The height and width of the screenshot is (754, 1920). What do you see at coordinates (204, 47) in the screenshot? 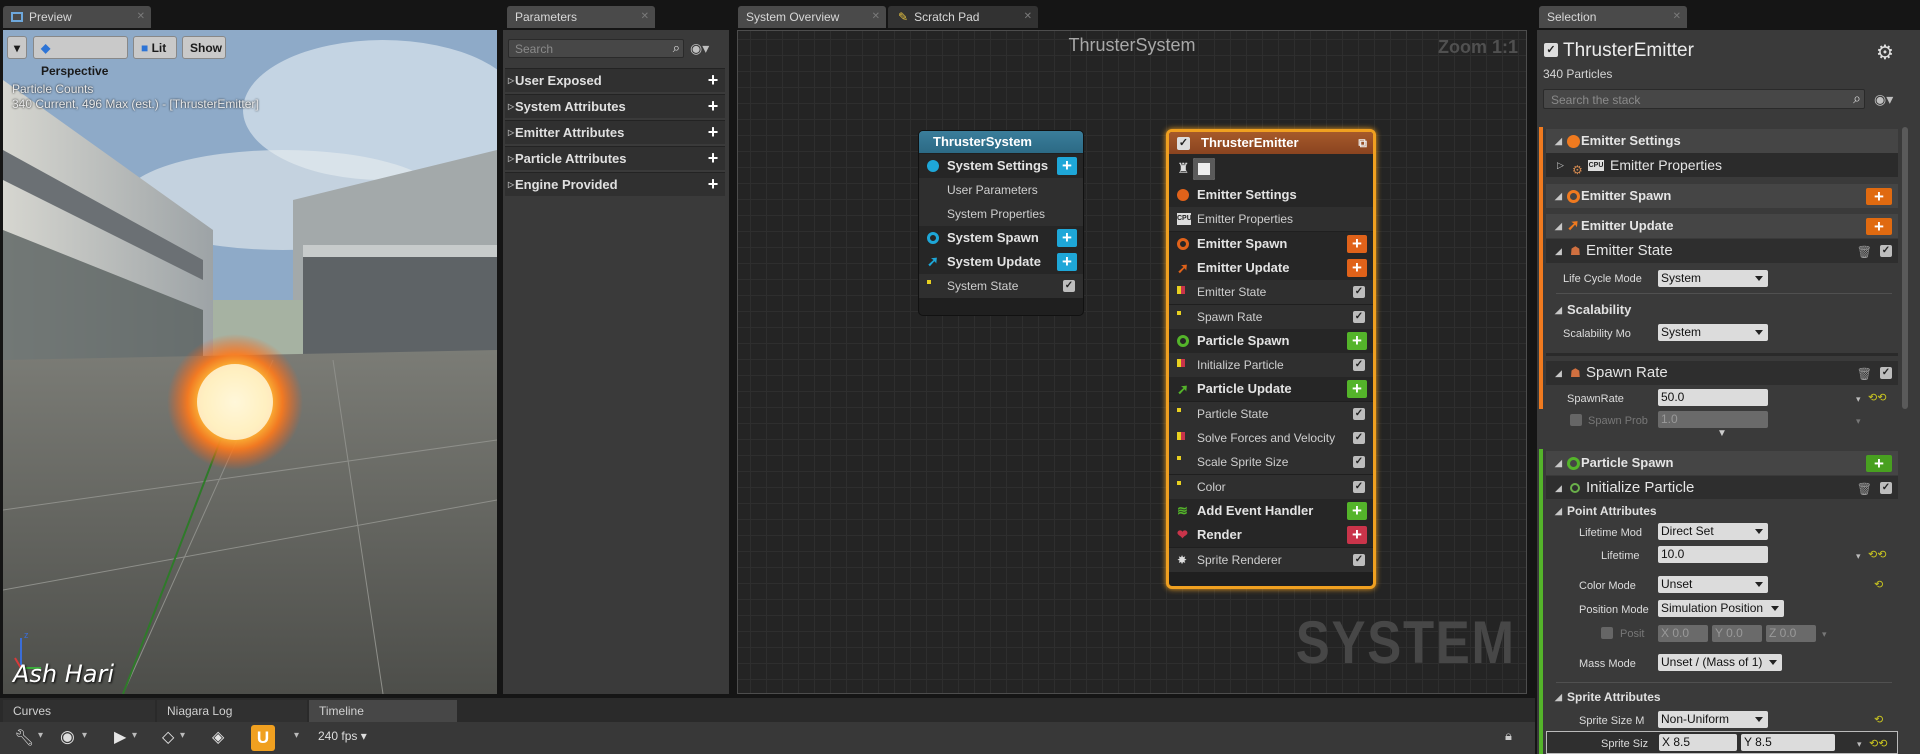
I see `show-button: Show` at bounding box center [204, 47].